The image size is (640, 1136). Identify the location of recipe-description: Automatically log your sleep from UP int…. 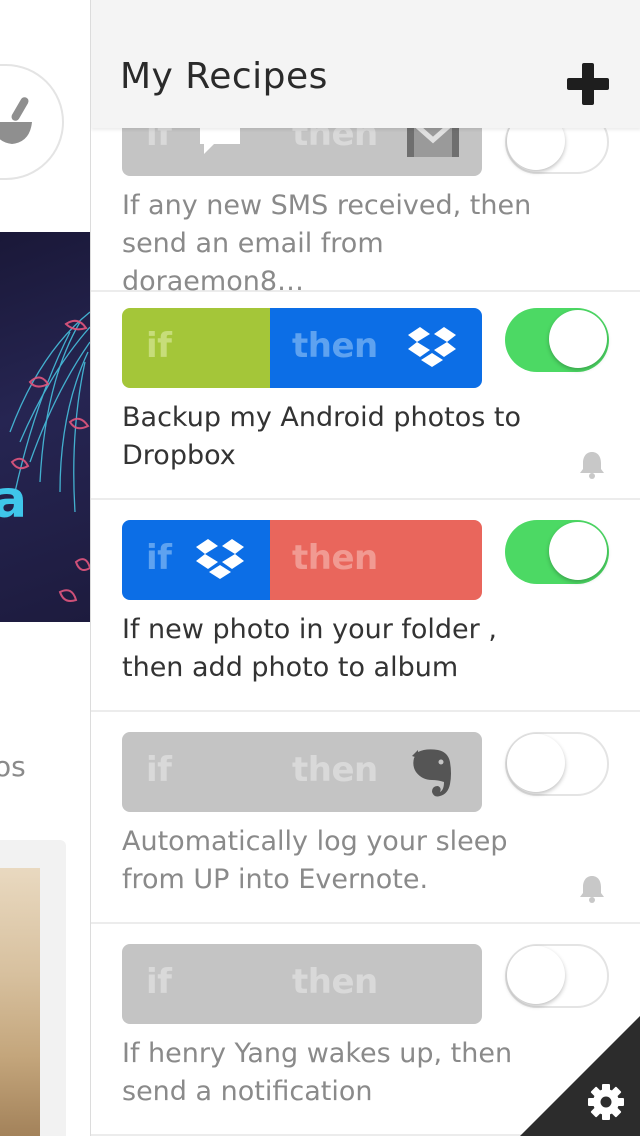
(315, 860).